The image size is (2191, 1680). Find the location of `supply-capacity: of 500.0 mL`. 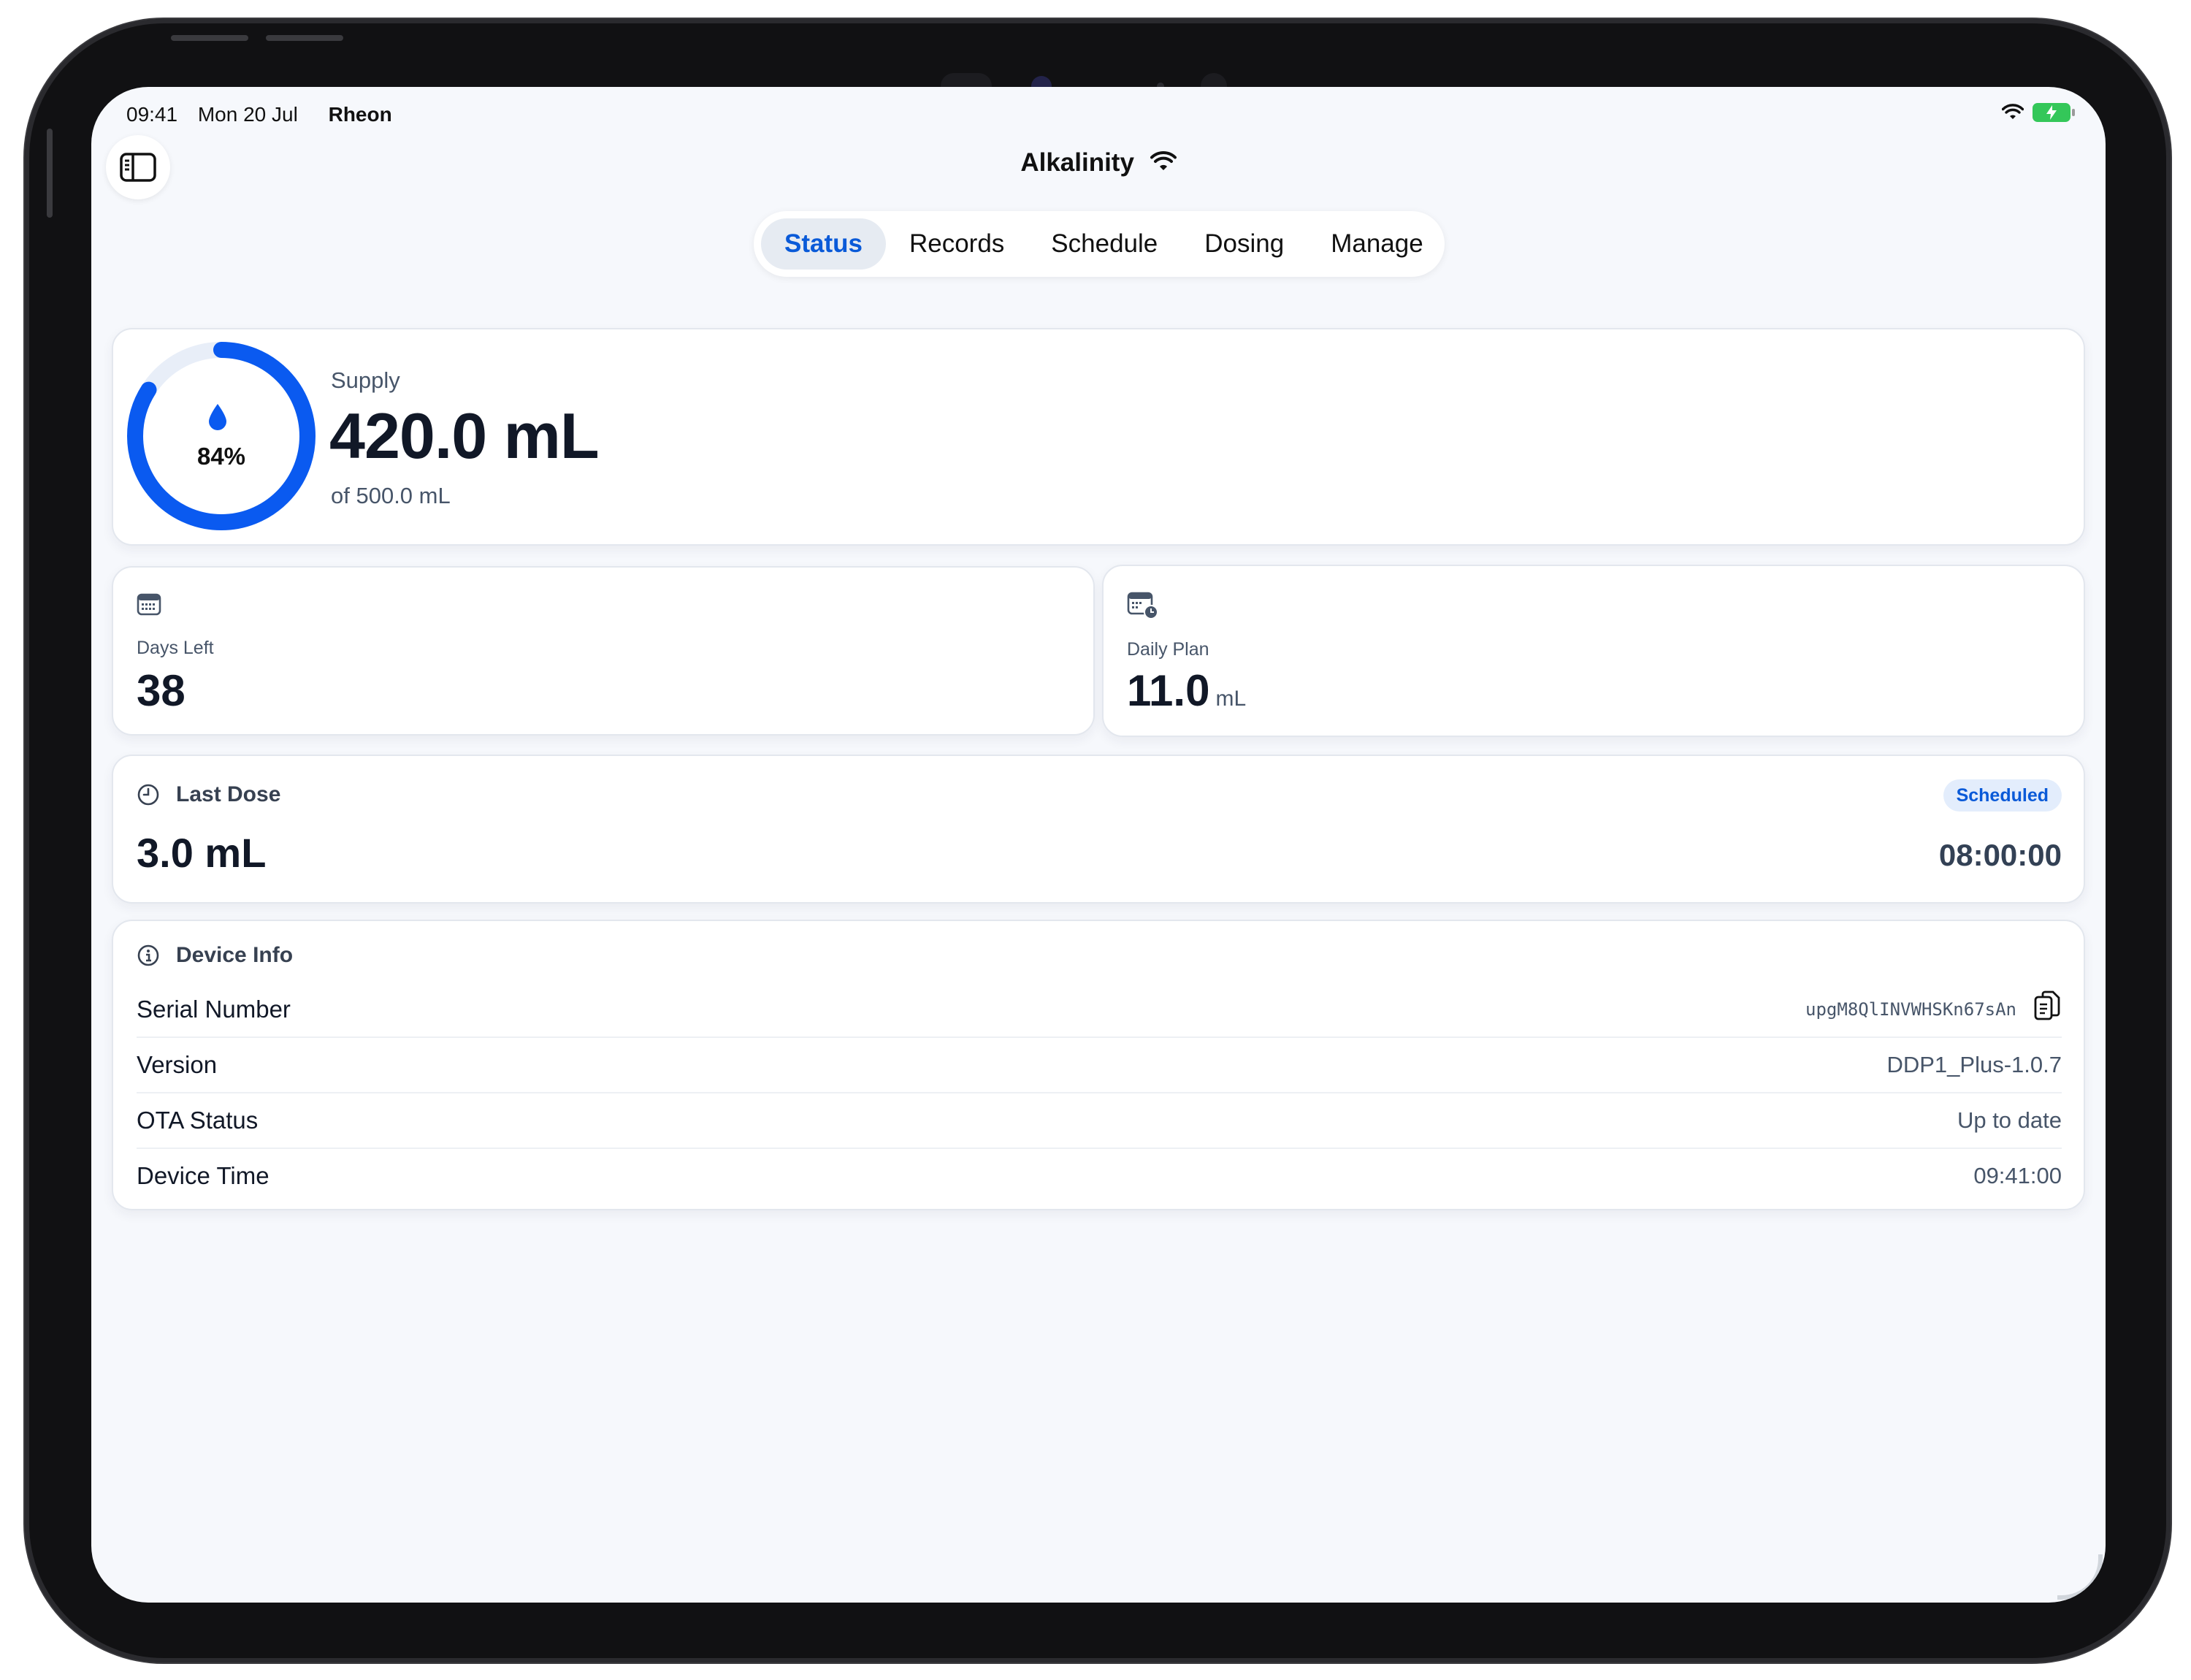

supply-capacity: of 500.0 mL is located at coordinates (391, 496).